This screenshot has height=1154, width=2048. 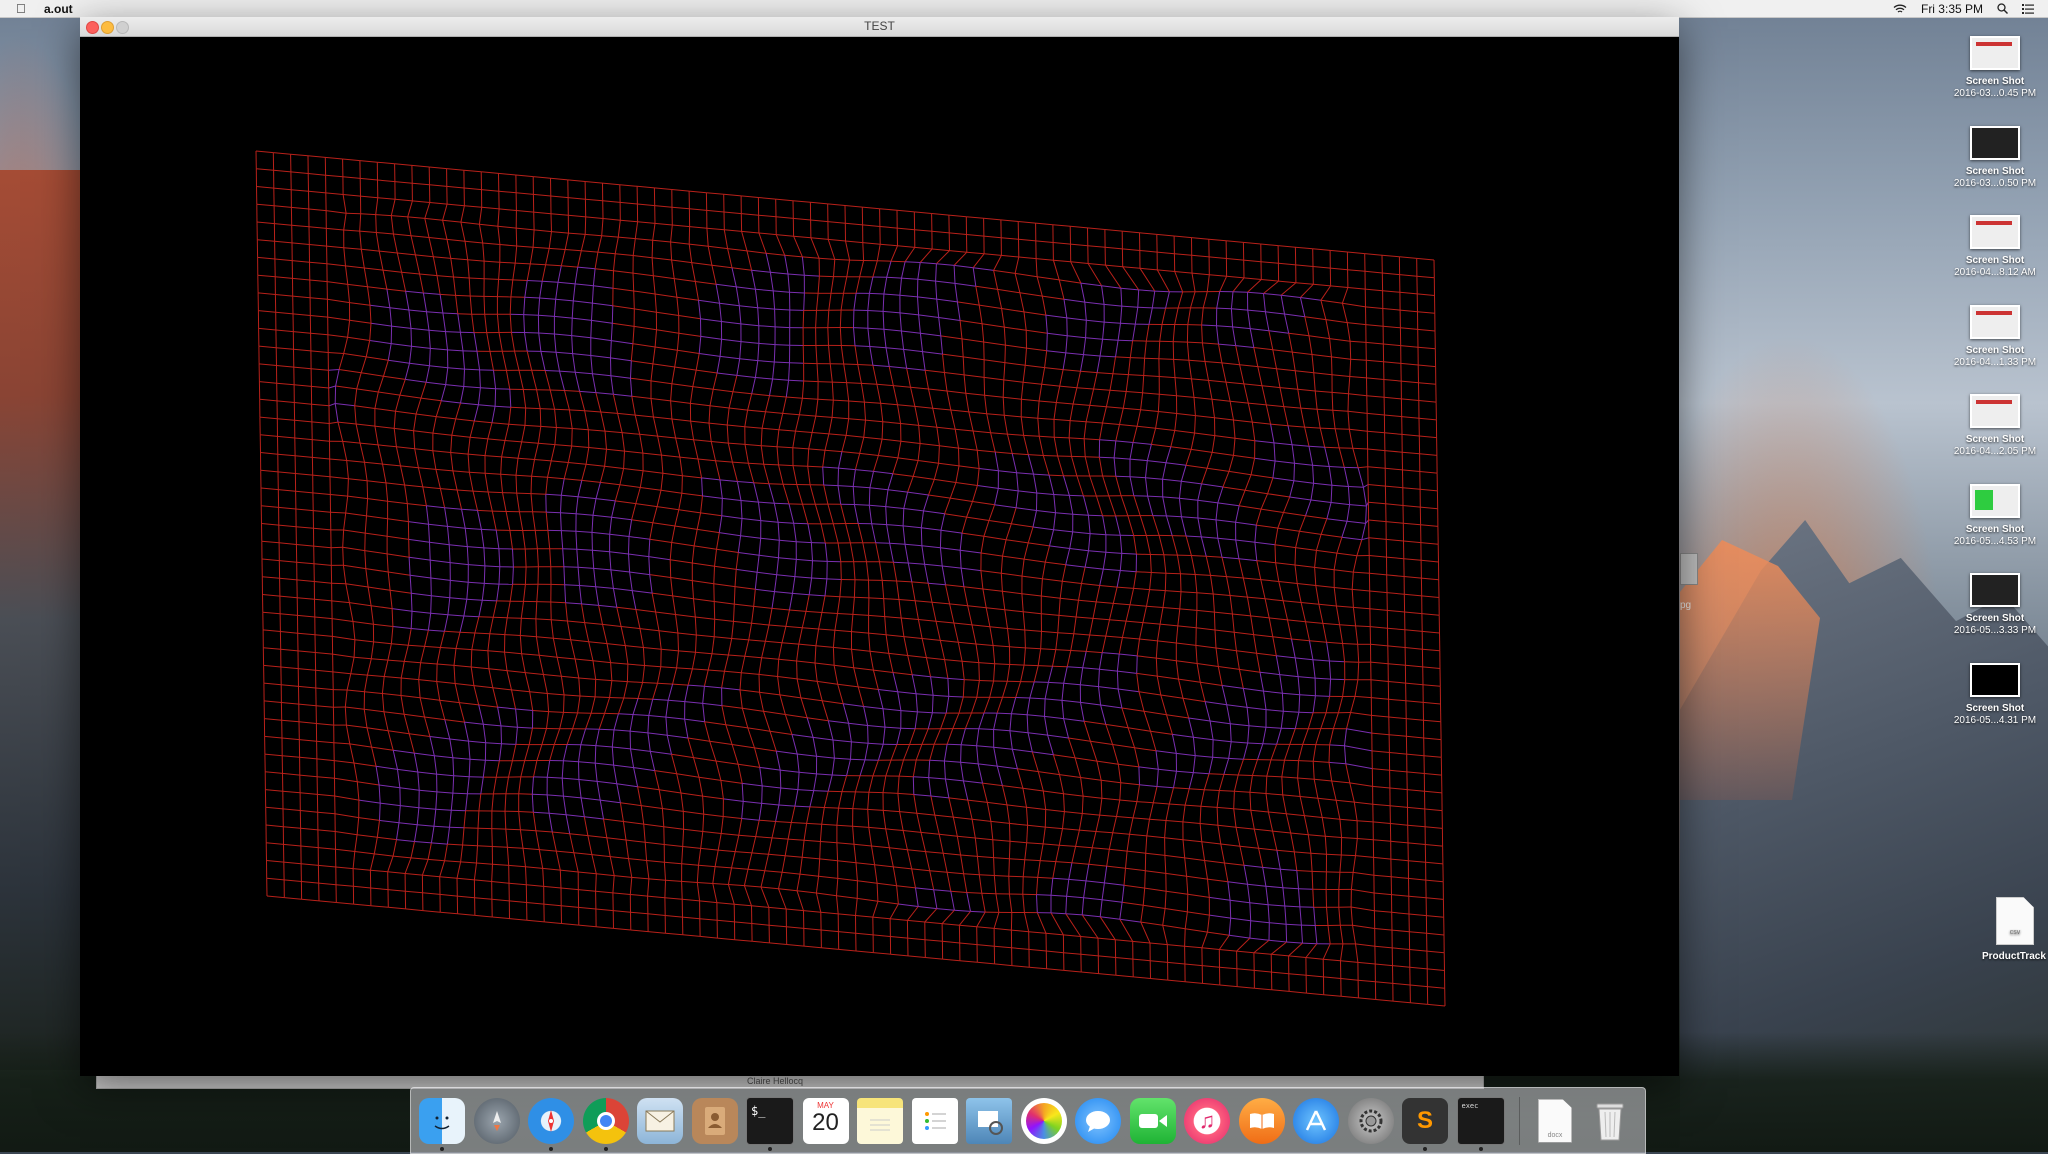 I want to click on menu-app-name: a.out, so click(x=58, y=9).